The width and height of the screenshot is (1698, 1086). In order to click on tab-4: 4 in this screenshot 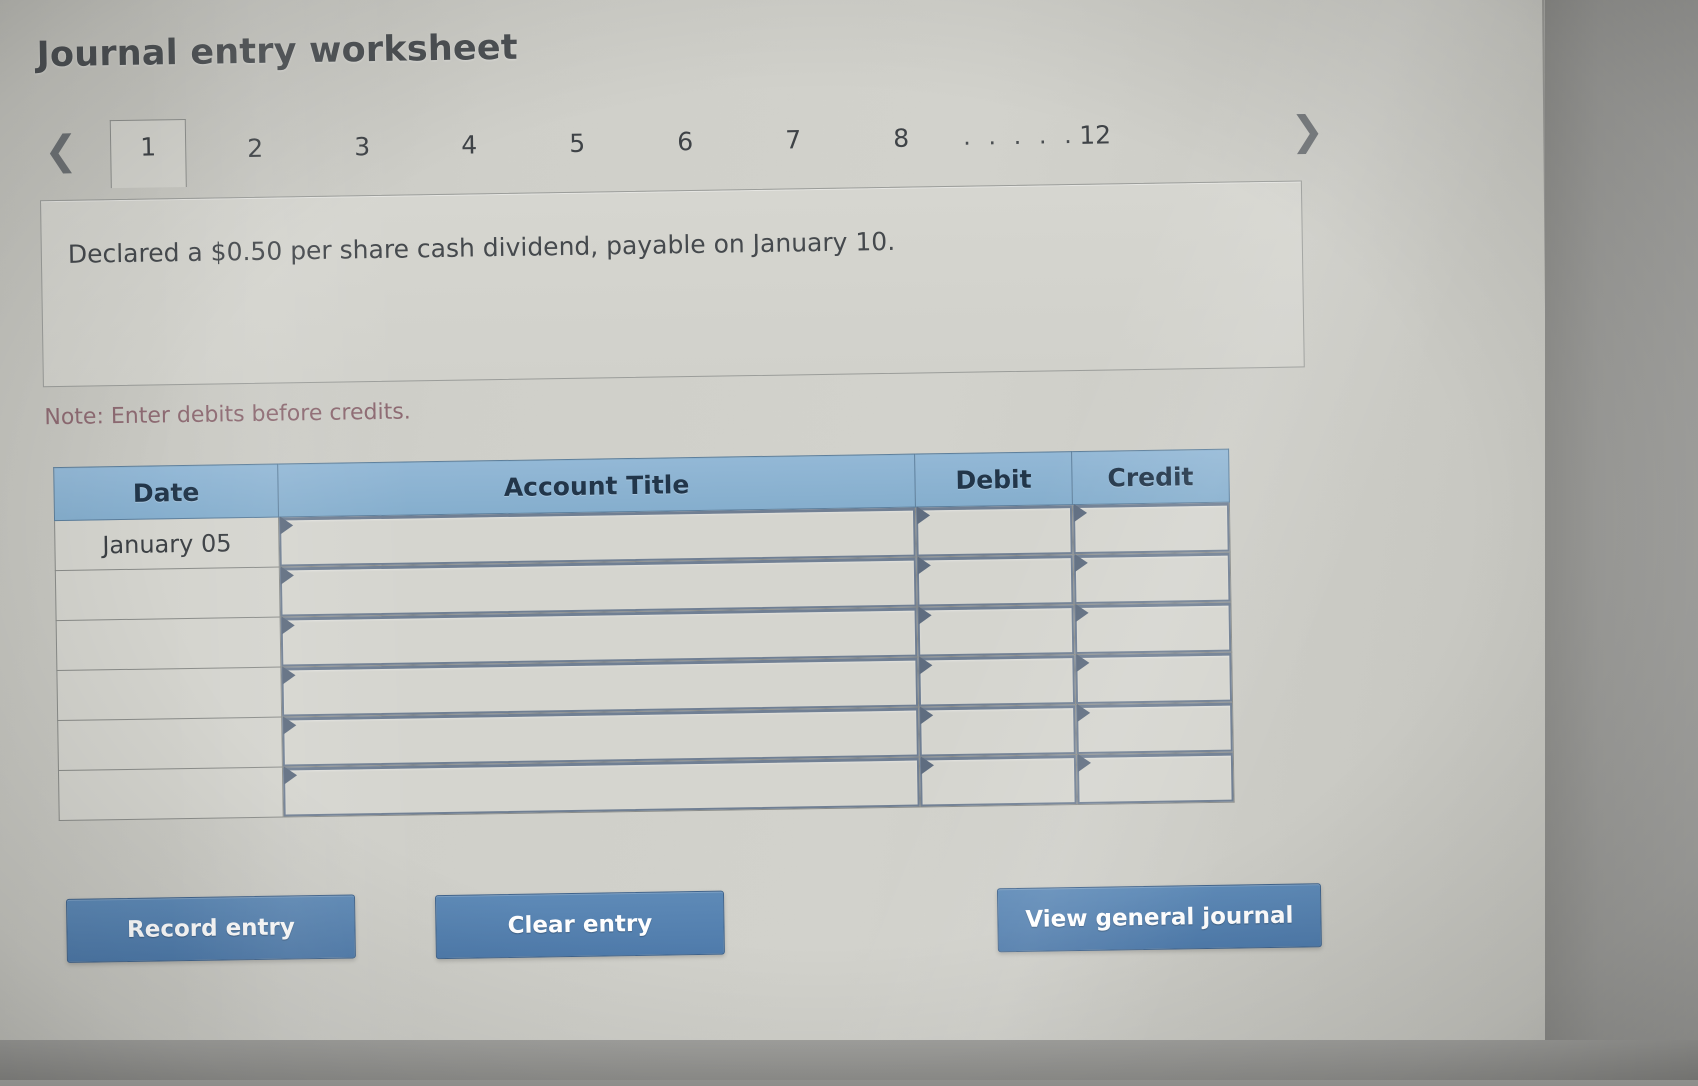, I will do `click(469, 146)`.